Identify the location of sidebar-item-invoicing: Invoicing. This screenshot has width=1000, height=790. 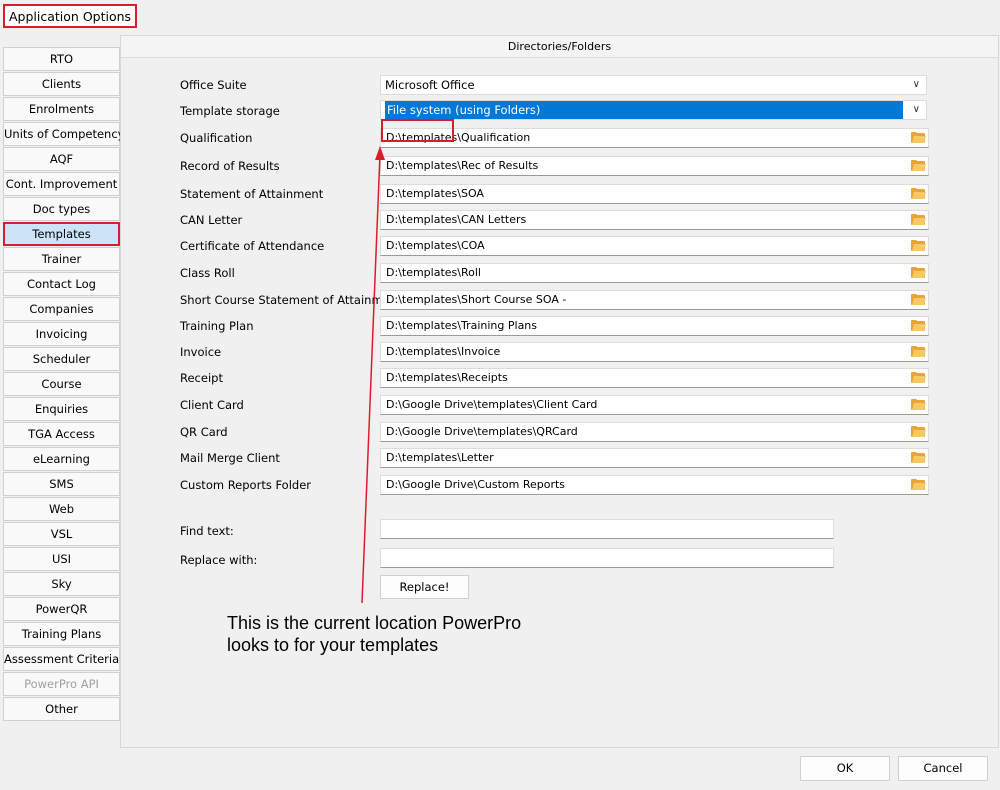
(61, 334).